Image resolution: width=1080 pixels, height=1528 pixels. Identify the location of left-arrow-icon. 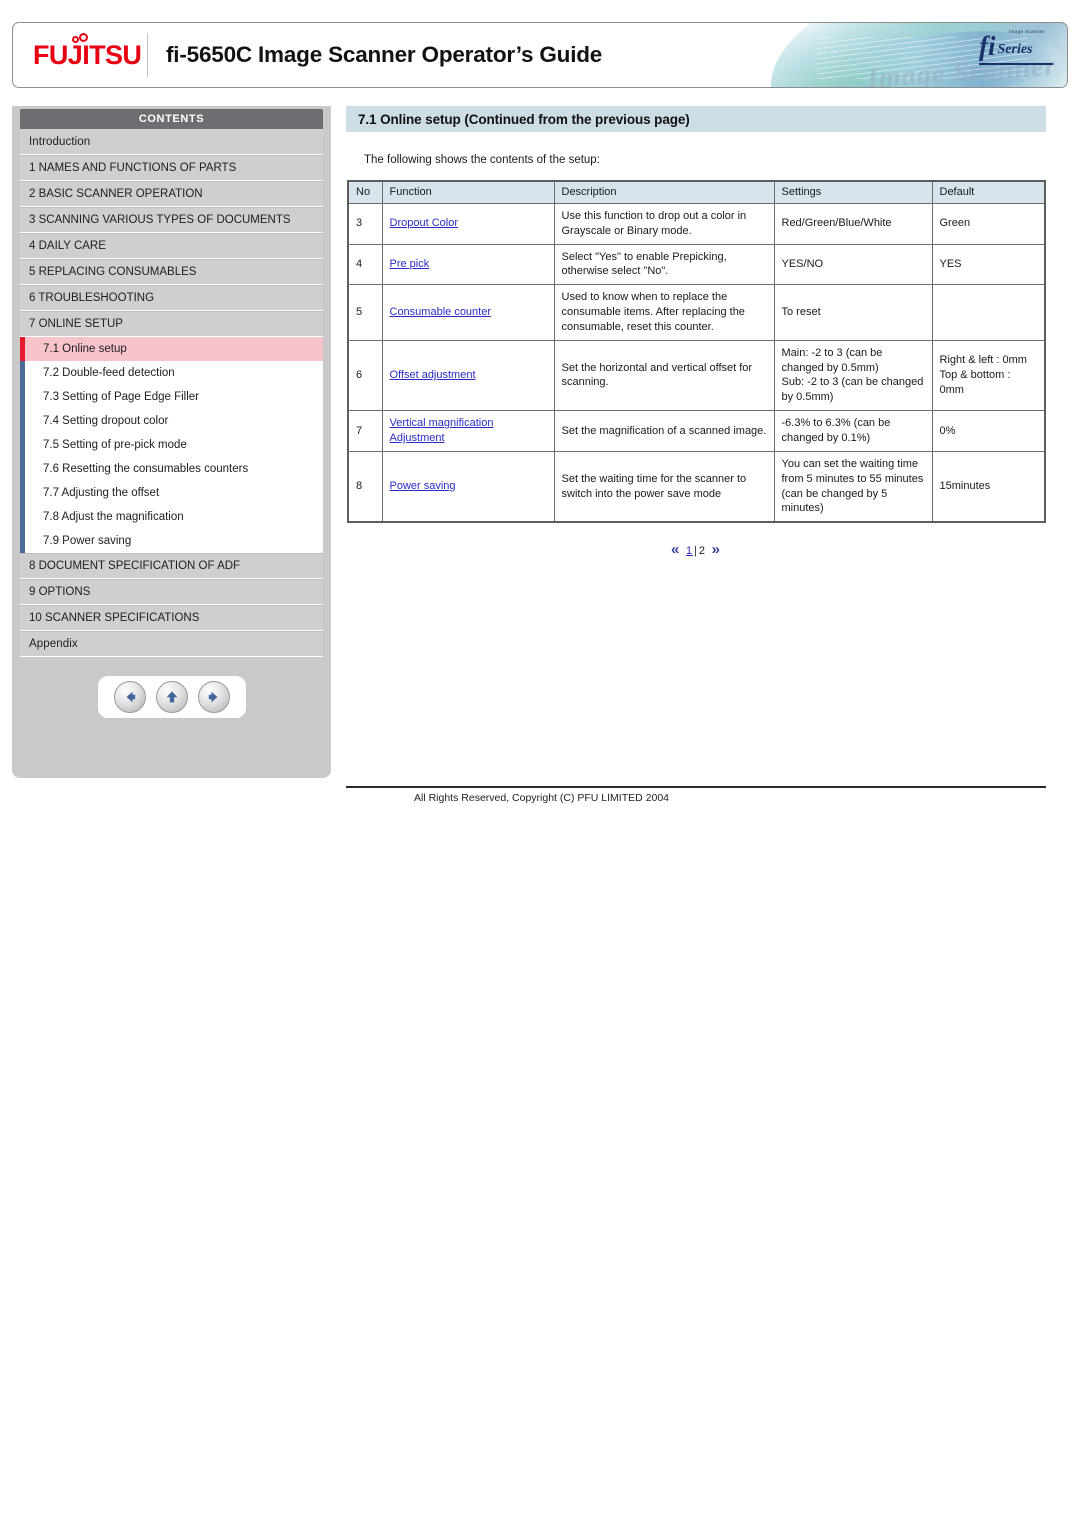
(130, 697).